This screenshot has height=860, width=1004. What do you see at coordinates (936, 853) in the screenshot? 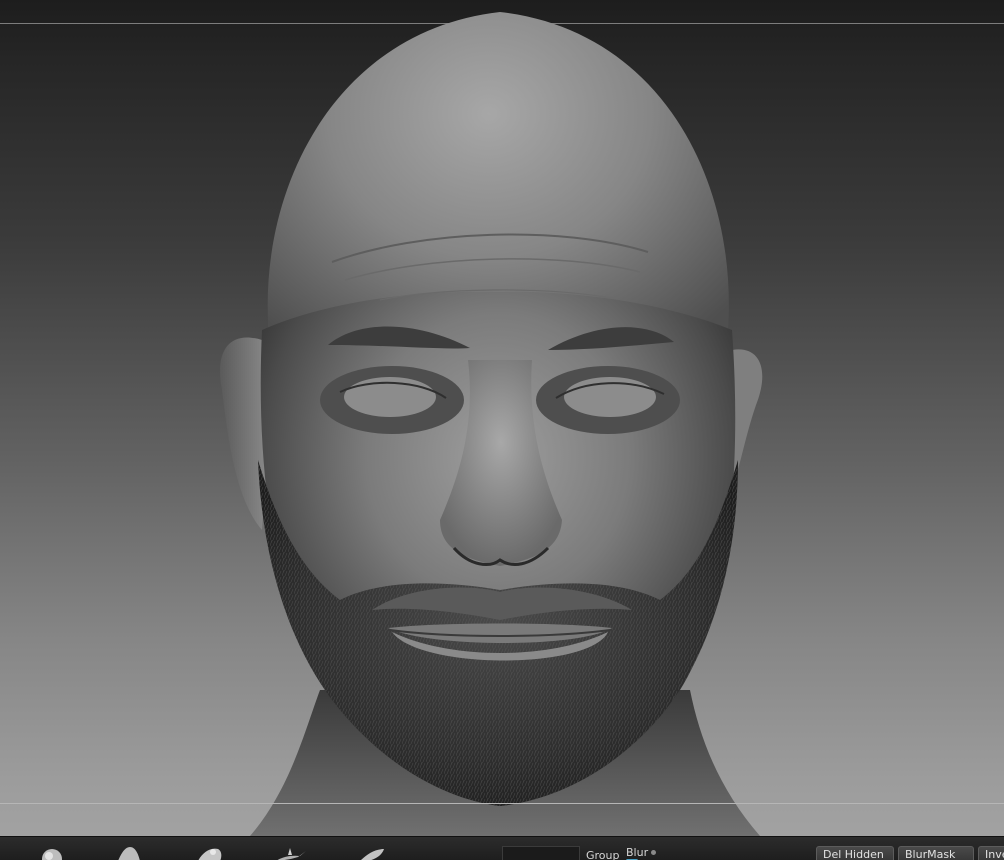
I see `blurmask-button: BlurMask` at bounding box center [936, 853].